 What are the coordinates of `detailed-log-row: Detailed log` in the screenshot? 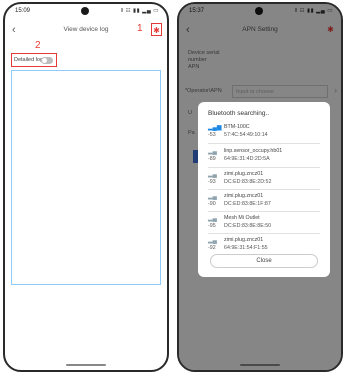 It's located at (34, 60).